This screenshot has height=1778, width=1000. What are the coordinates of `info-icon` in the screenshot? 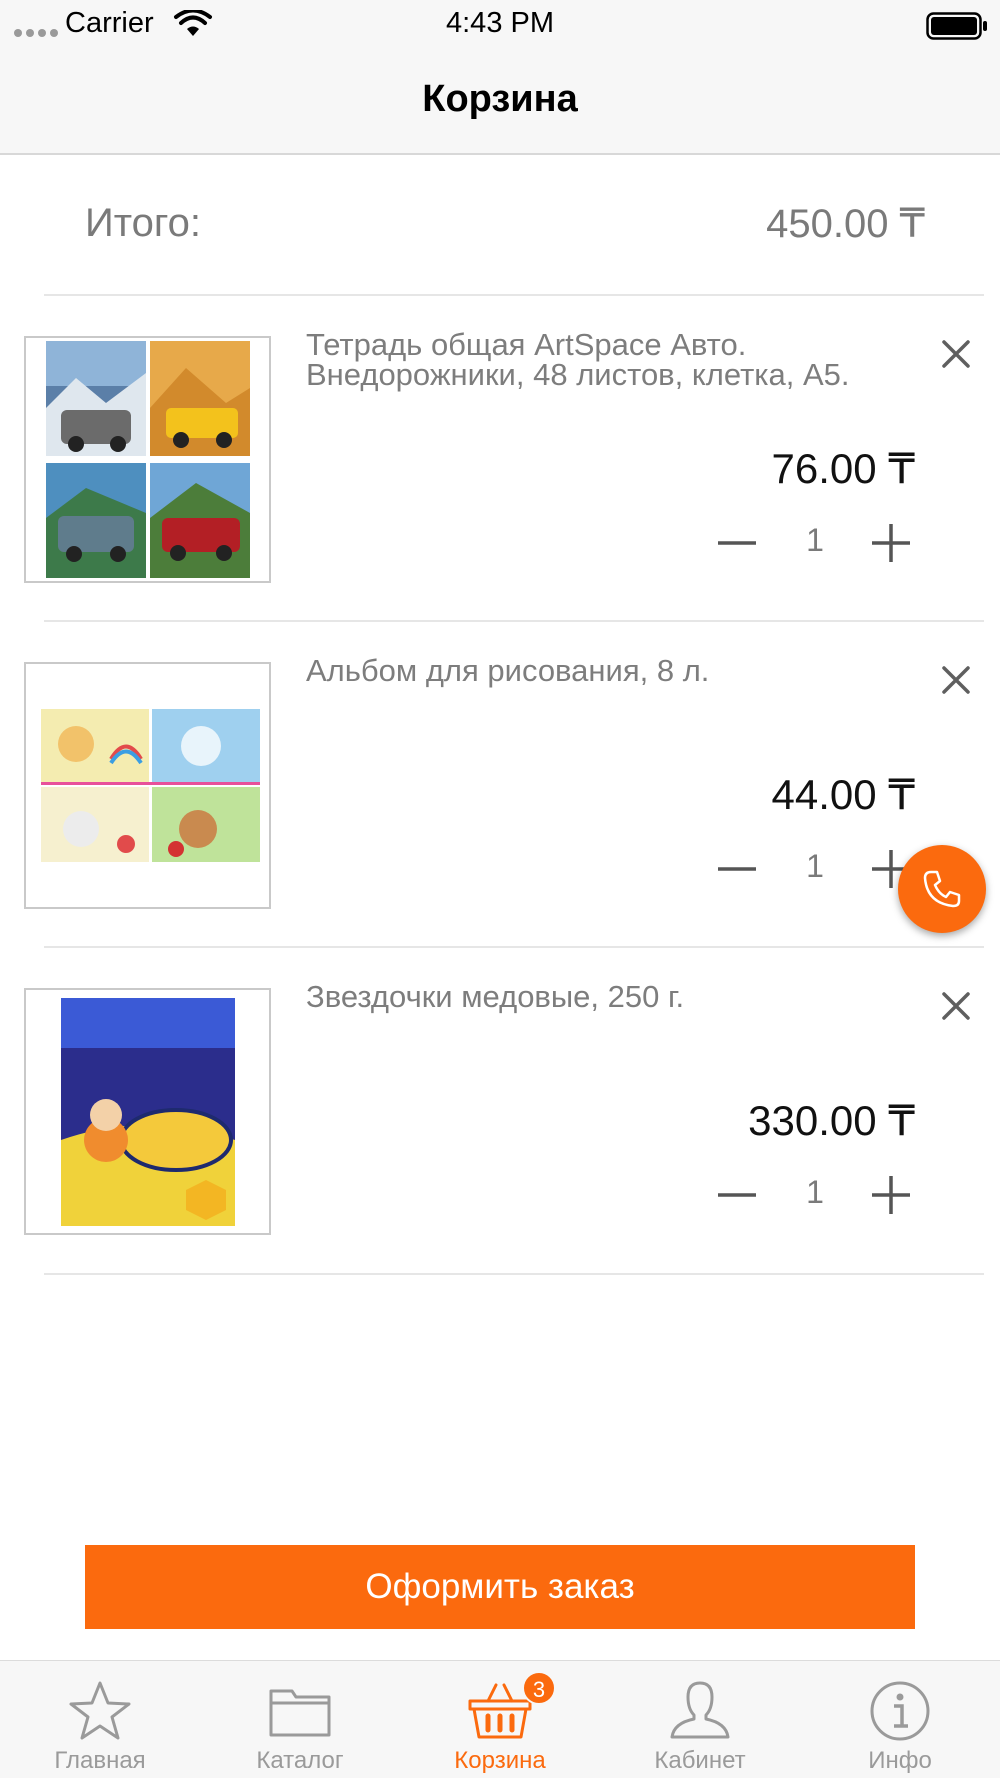 It's located at (900, 1711).